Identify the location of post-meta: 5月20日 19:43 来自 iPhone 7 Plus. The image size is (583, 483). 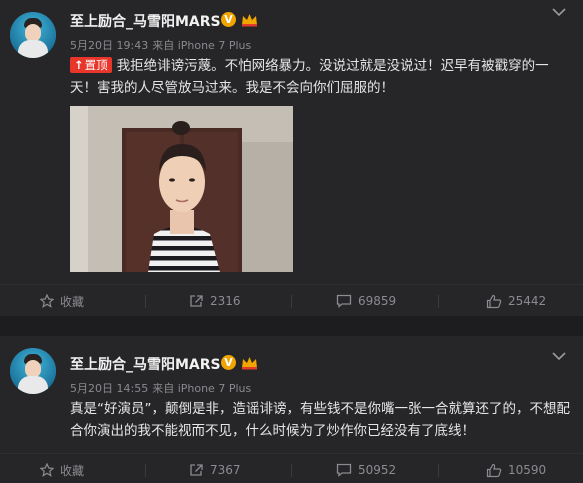
(160, 45).